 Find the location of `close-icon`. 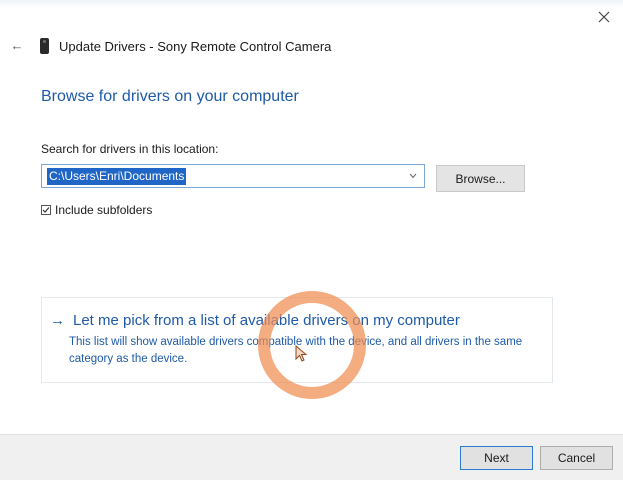

close-icon is located at coordinates (604, 17).